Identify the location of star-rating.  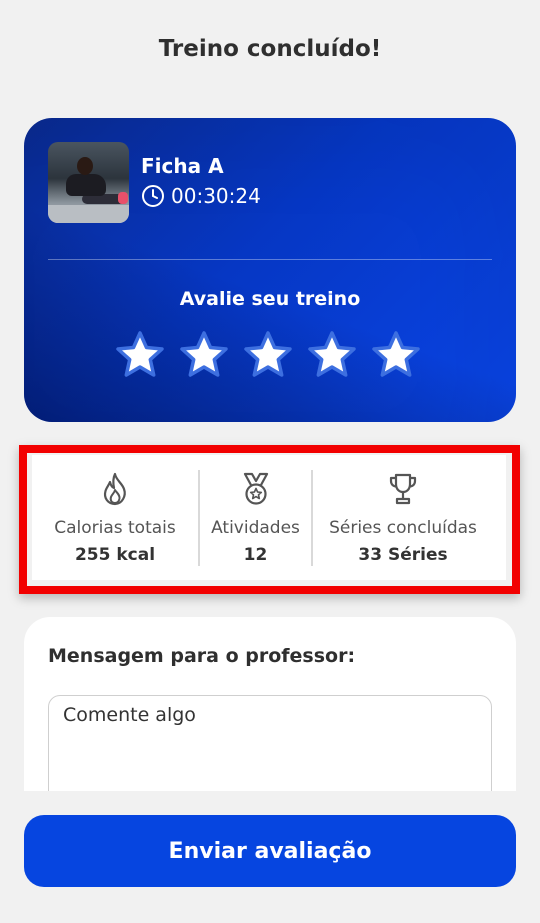
(268, 356).